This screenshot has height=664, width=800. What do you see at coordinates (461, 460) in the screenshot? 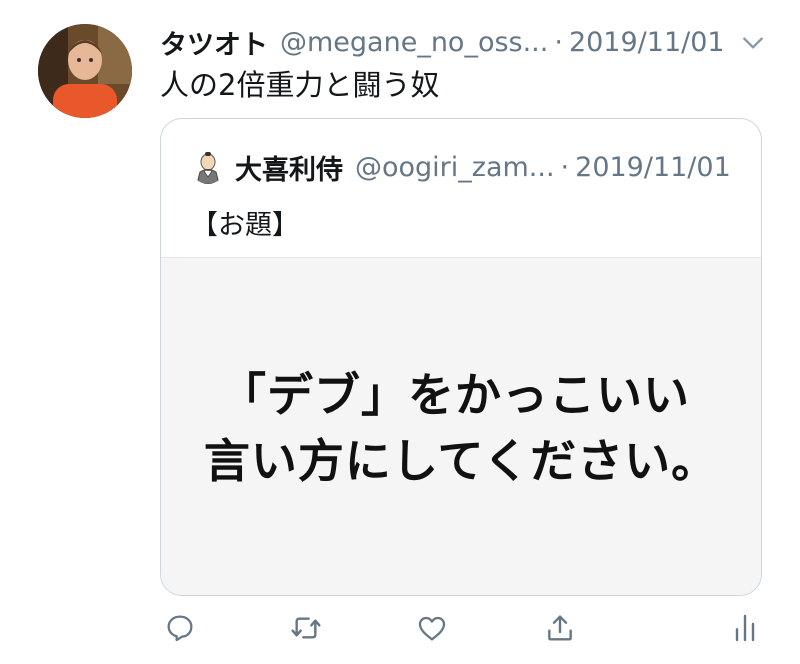
I see `media-text-line-2: 言い方にしてください。` at bounding box center [461, 460].